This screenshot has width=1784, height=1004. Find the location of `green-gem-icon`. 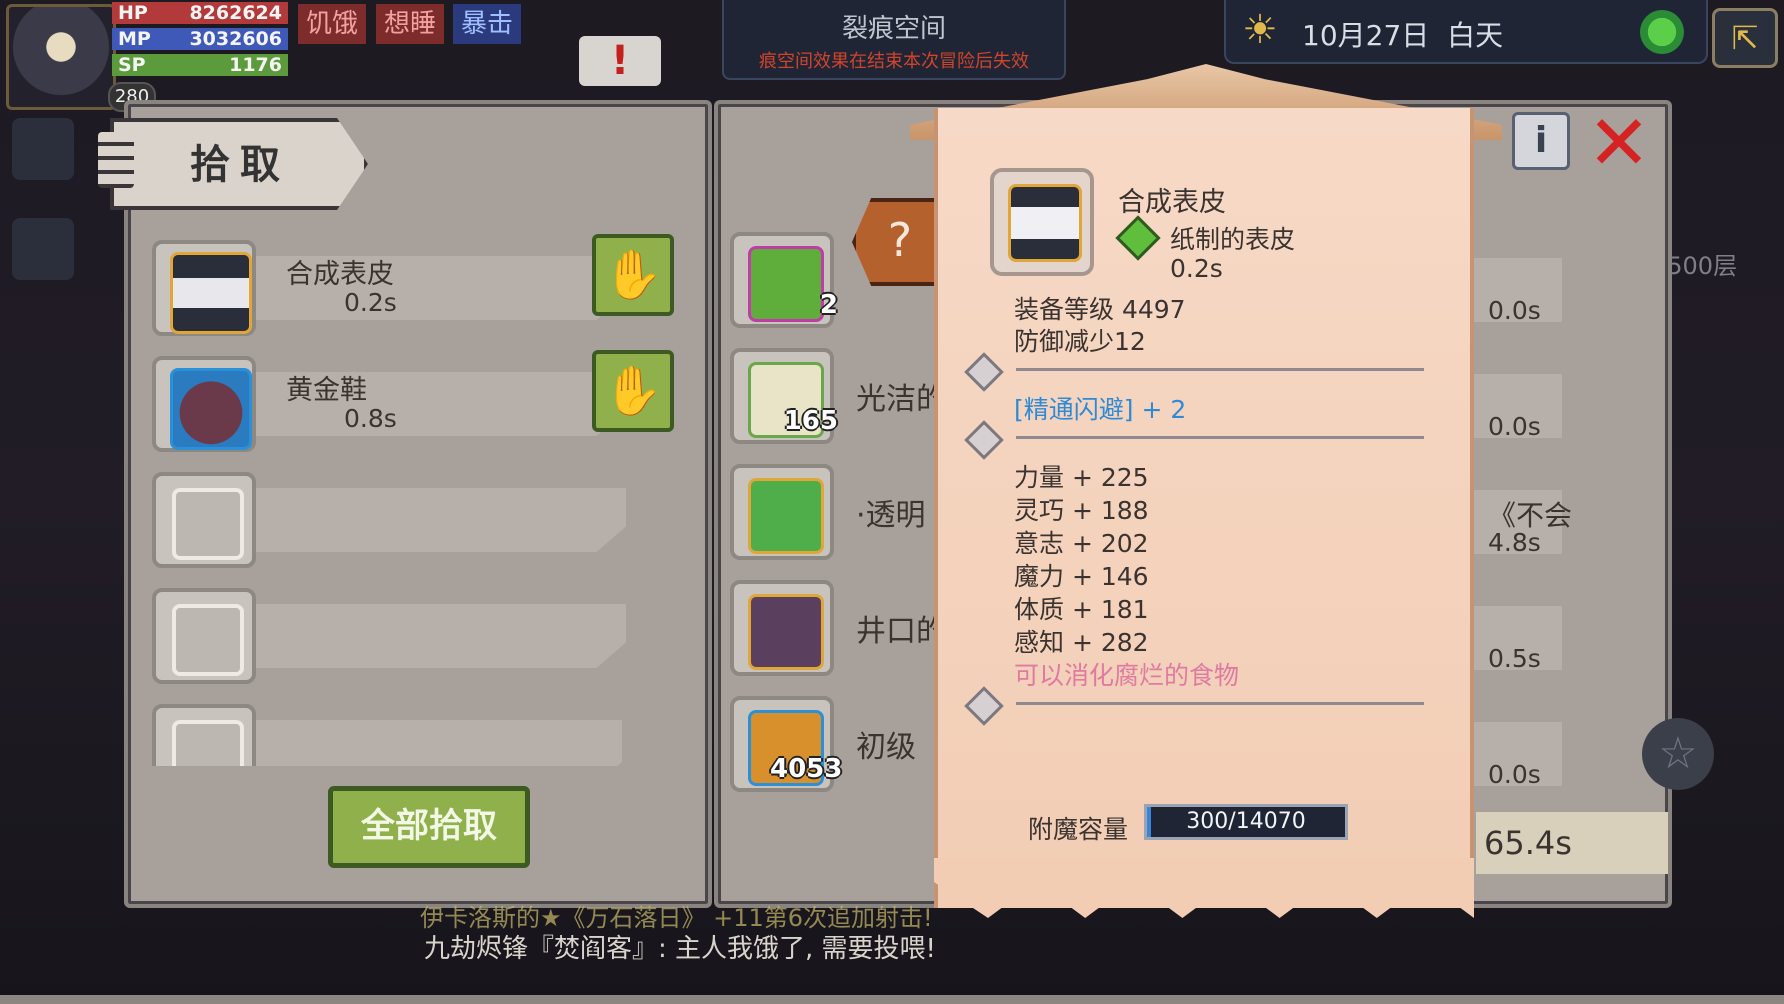

green-gem-icon is located at coordinates (782, 512).